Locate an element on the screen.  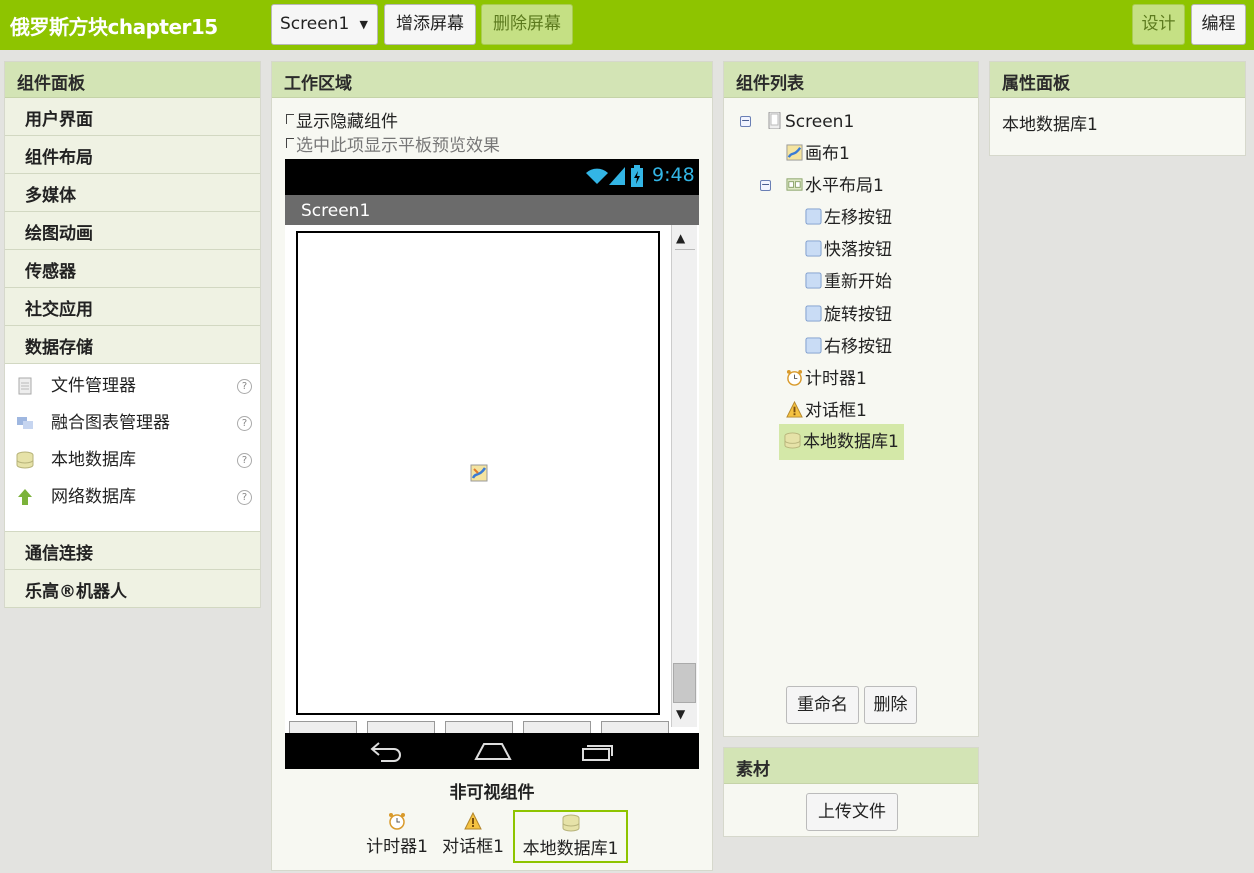
palette-item-fusiontables: 融合图表管理器 ? is located at coordinates (132, 423).